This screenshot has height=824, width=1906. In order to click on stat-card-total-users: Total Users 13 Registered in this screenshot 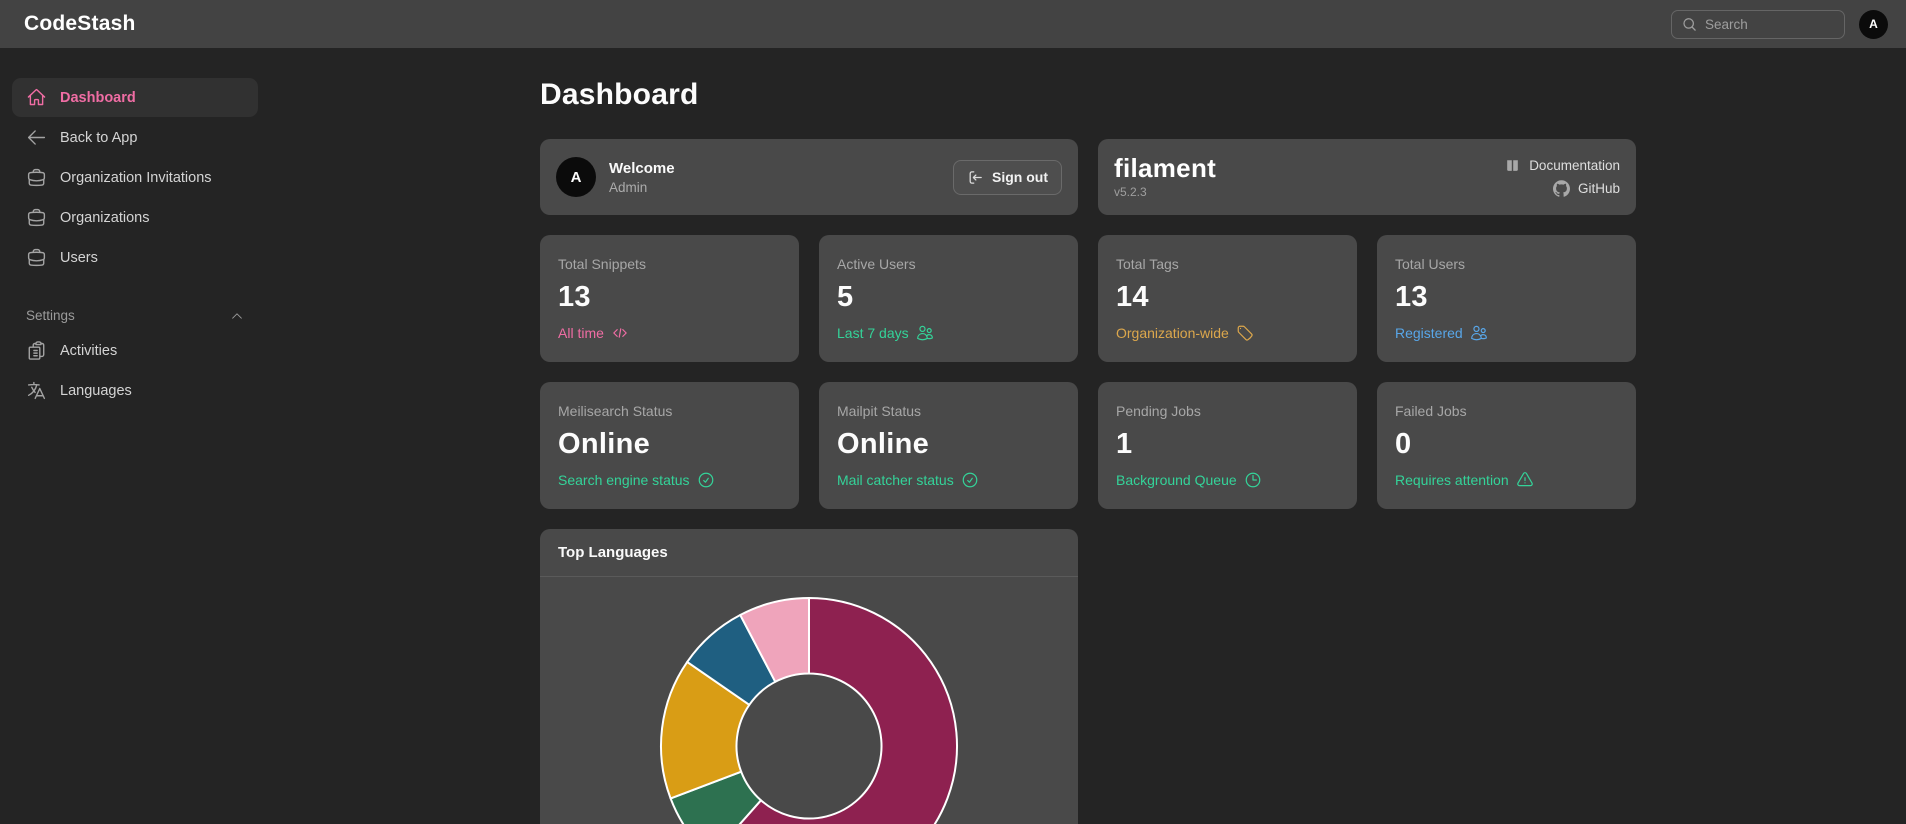, I will do `click(1506, 298)`.